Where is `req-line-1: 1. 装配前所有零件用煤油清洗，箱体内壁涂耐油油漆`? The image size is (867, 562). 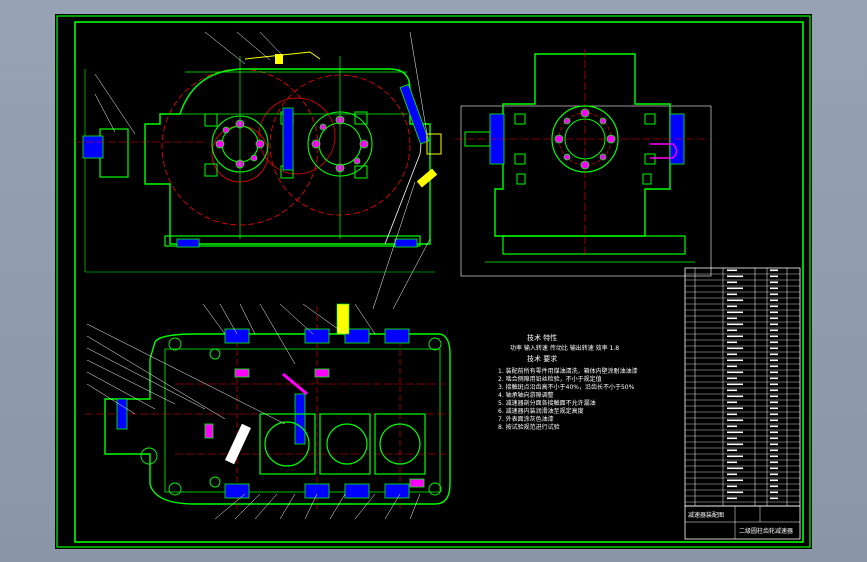
req-line-1: 1. 装配前所有零件用煤油清洗，箱体内壁涂耐油油漆 is located at coordinates (568, 371).